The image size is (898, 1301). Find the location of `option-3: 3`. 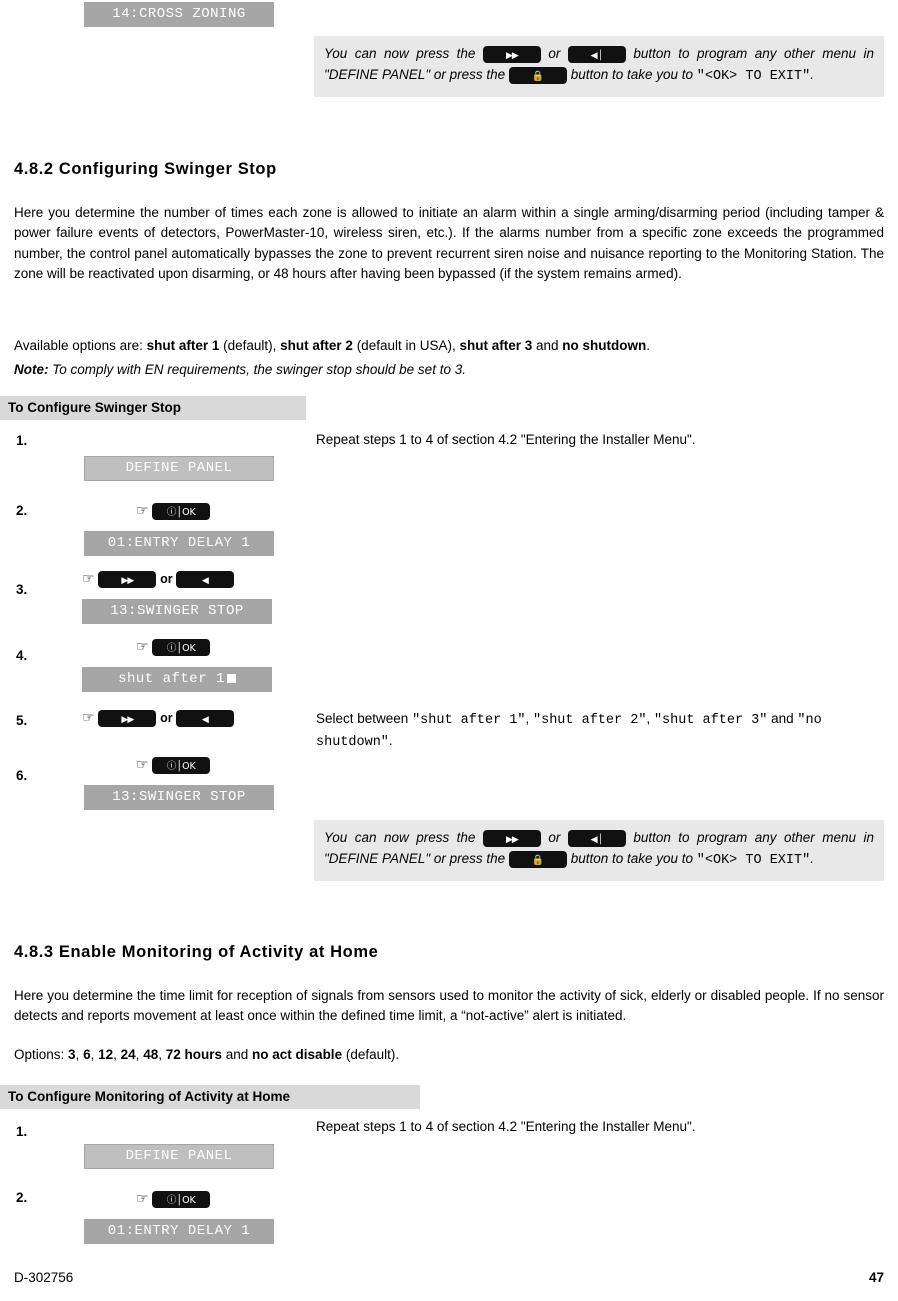

option-3: 3 is located at coordinates (72, 1054).